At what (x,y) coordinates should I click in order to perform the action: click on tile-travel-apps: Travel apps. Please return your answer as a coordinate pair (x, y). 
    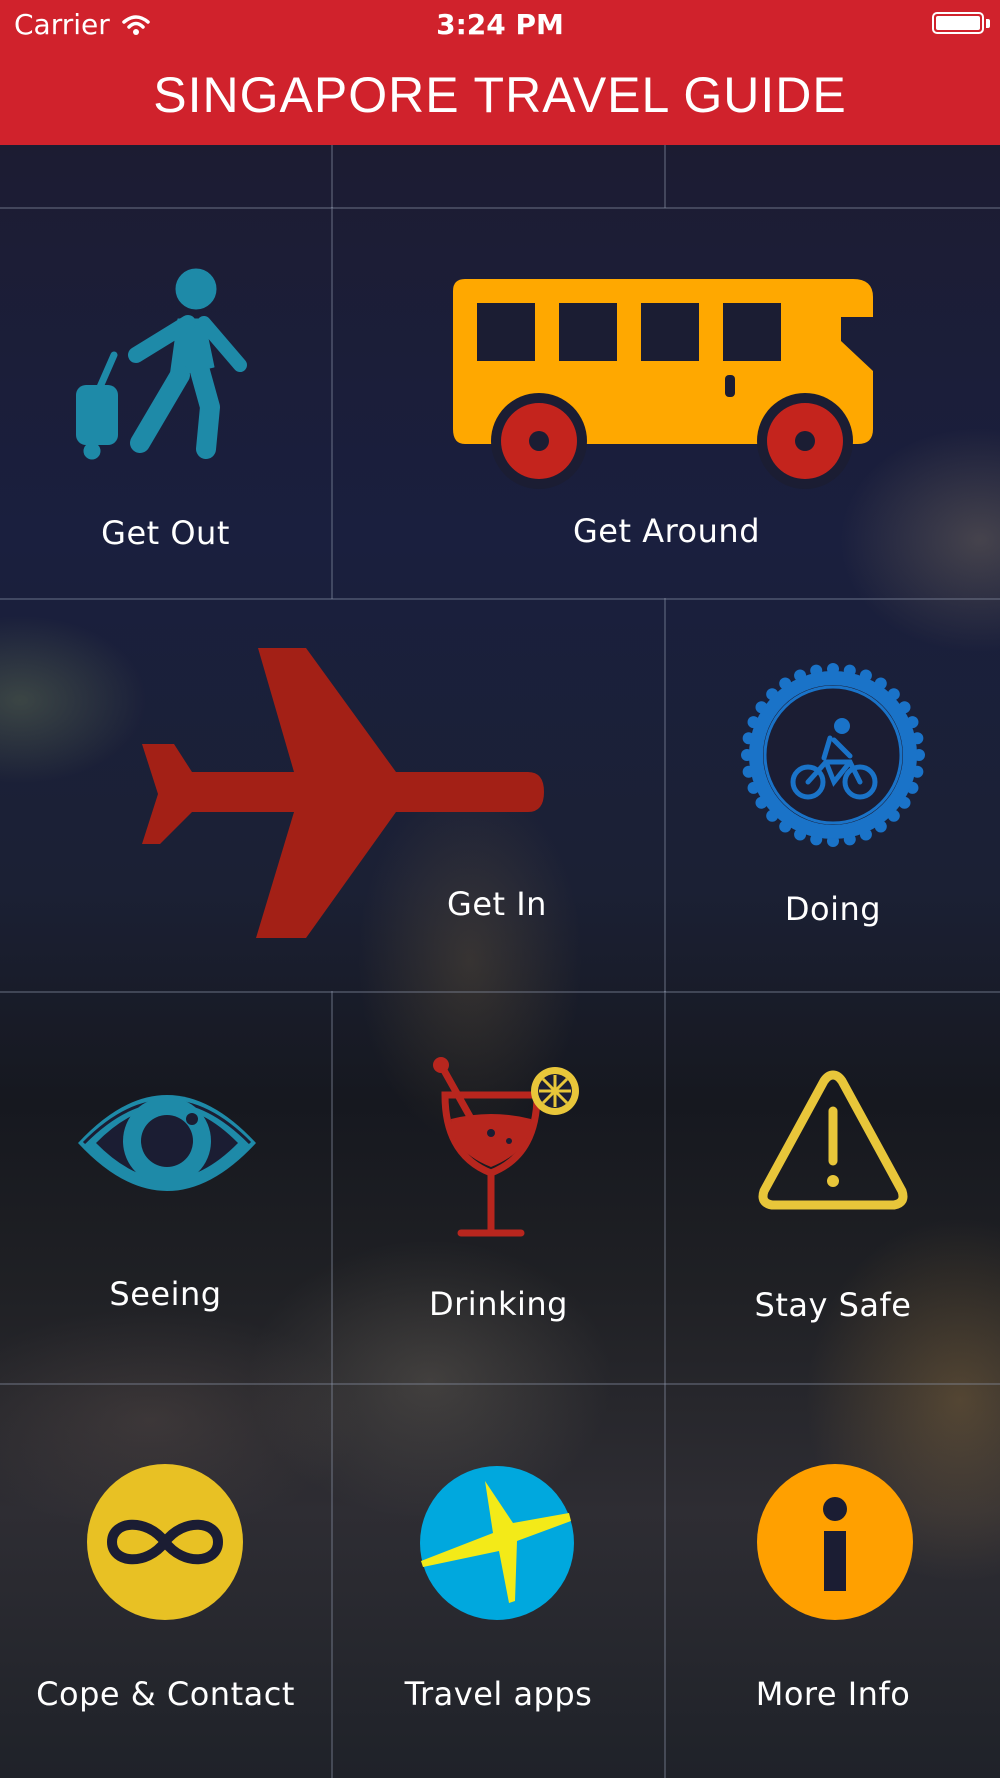
    Looking at the image, I should click on (498, 1581).